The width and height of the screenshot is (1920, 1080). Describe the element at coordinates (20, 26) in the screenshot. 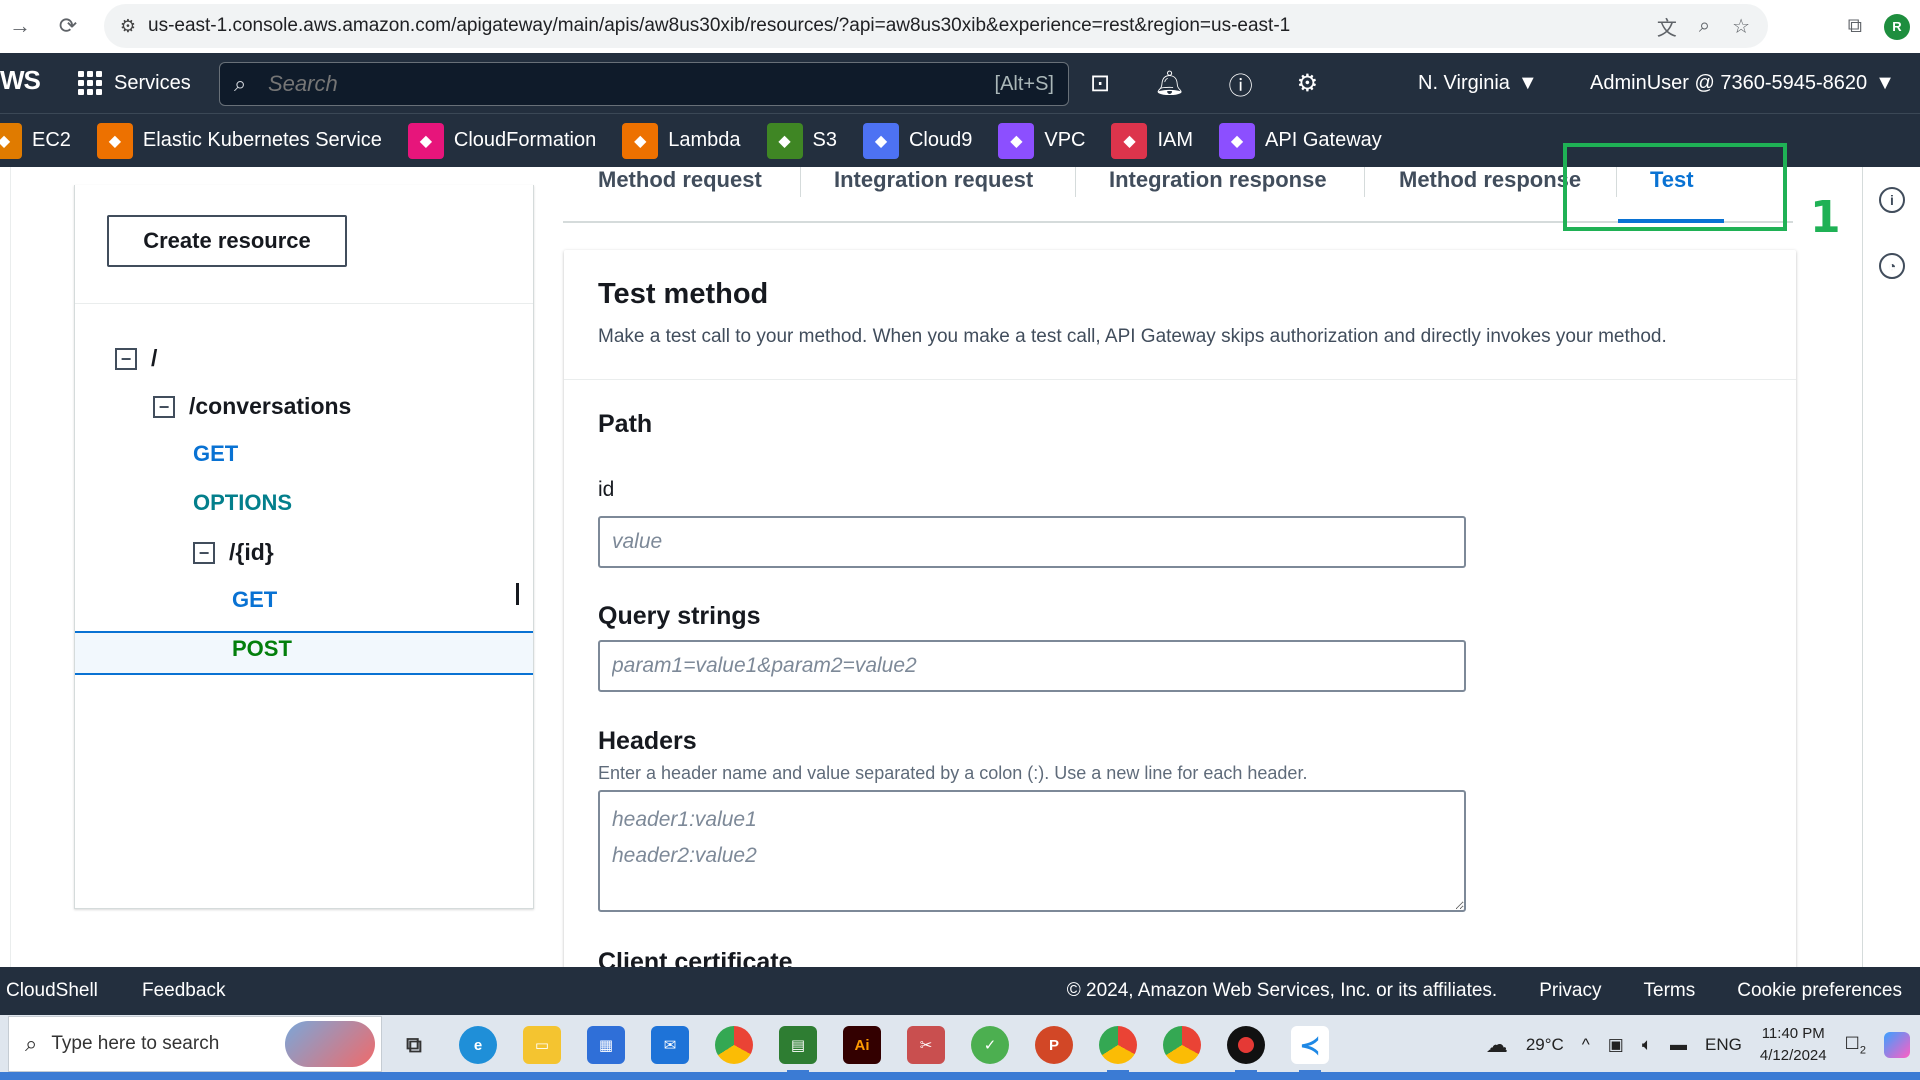

I see `forward-icon: →` at that location.